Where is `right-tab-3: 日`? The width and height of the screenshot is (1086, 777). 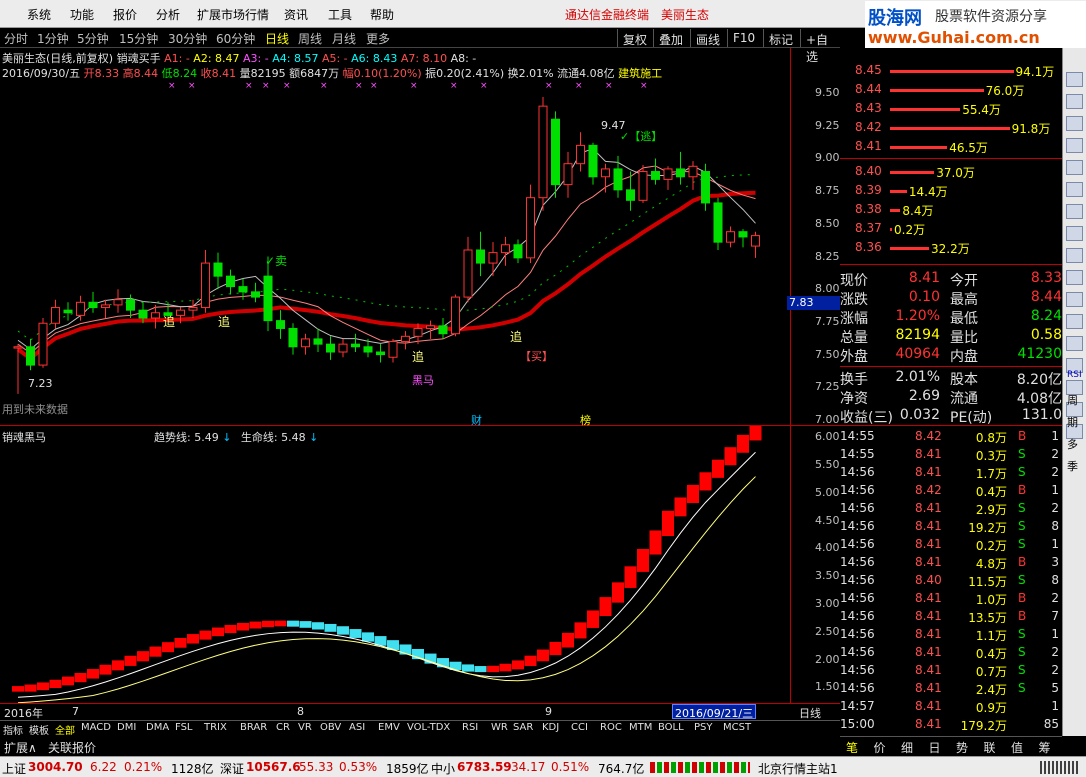 right-tab-3: 日 is located at coordinates (935, 747).